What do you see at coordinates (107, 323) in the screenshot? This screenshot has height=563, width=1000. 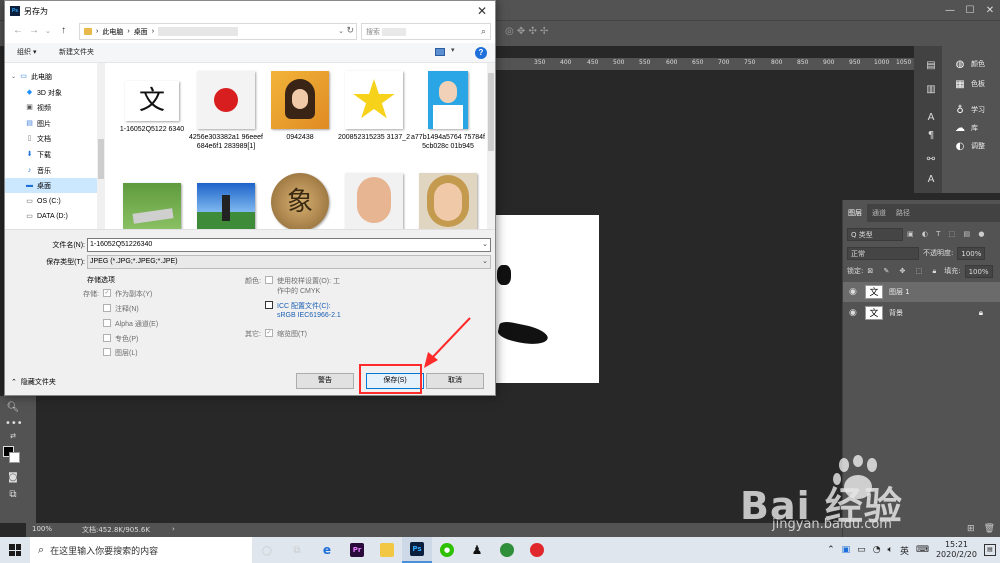 I see `alpha-checkbox` at bounding box center [107, 323].